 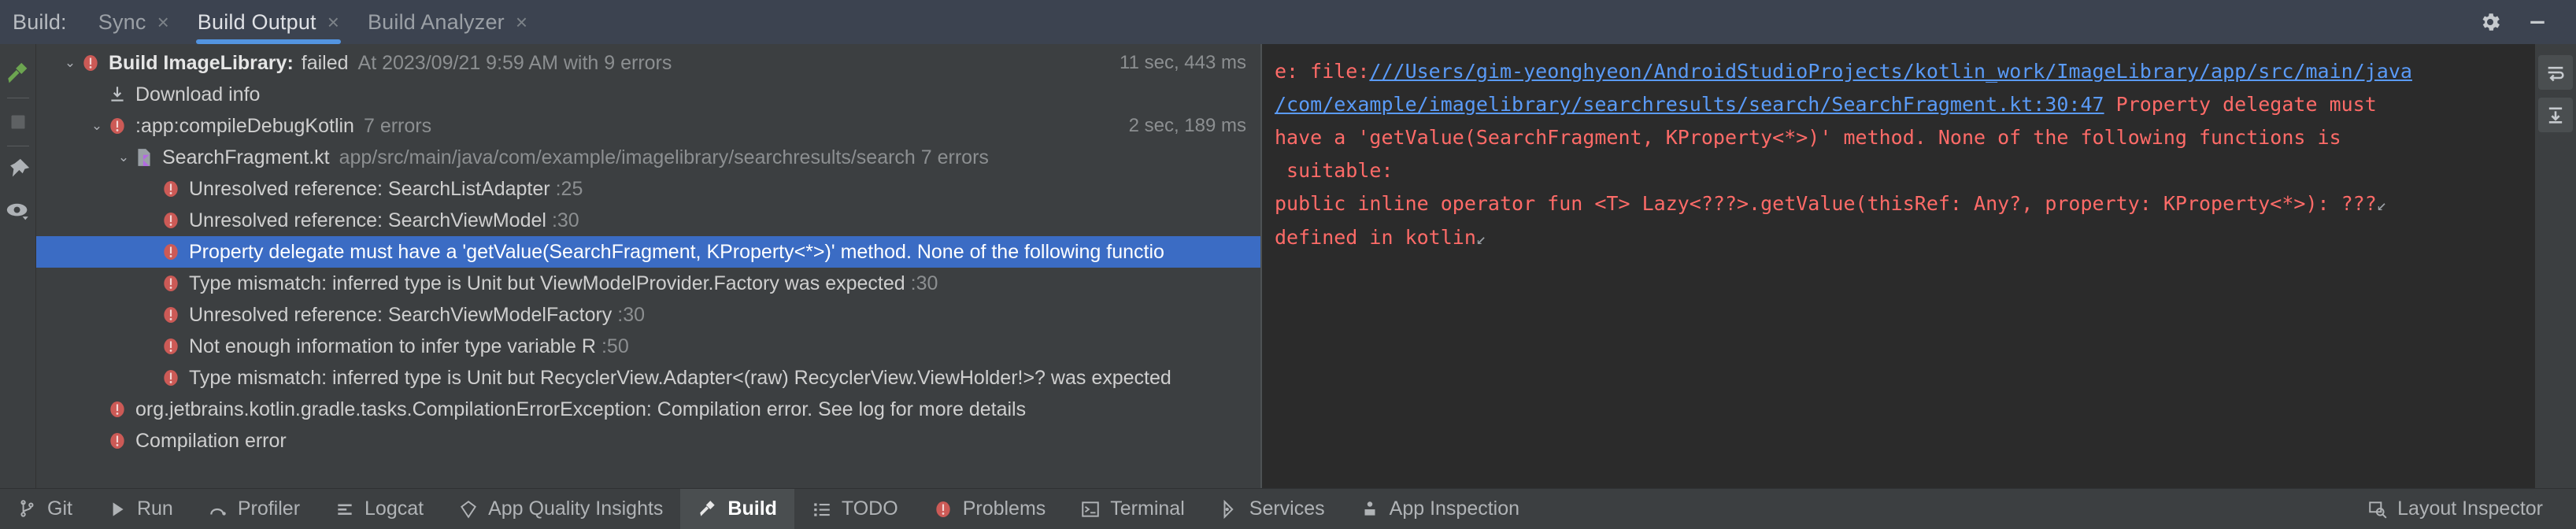 What do you see at coordinates (397, 125) in the screenshot?
I see `tree-row-detail: 7 errors` at bounding box center [397, 125].